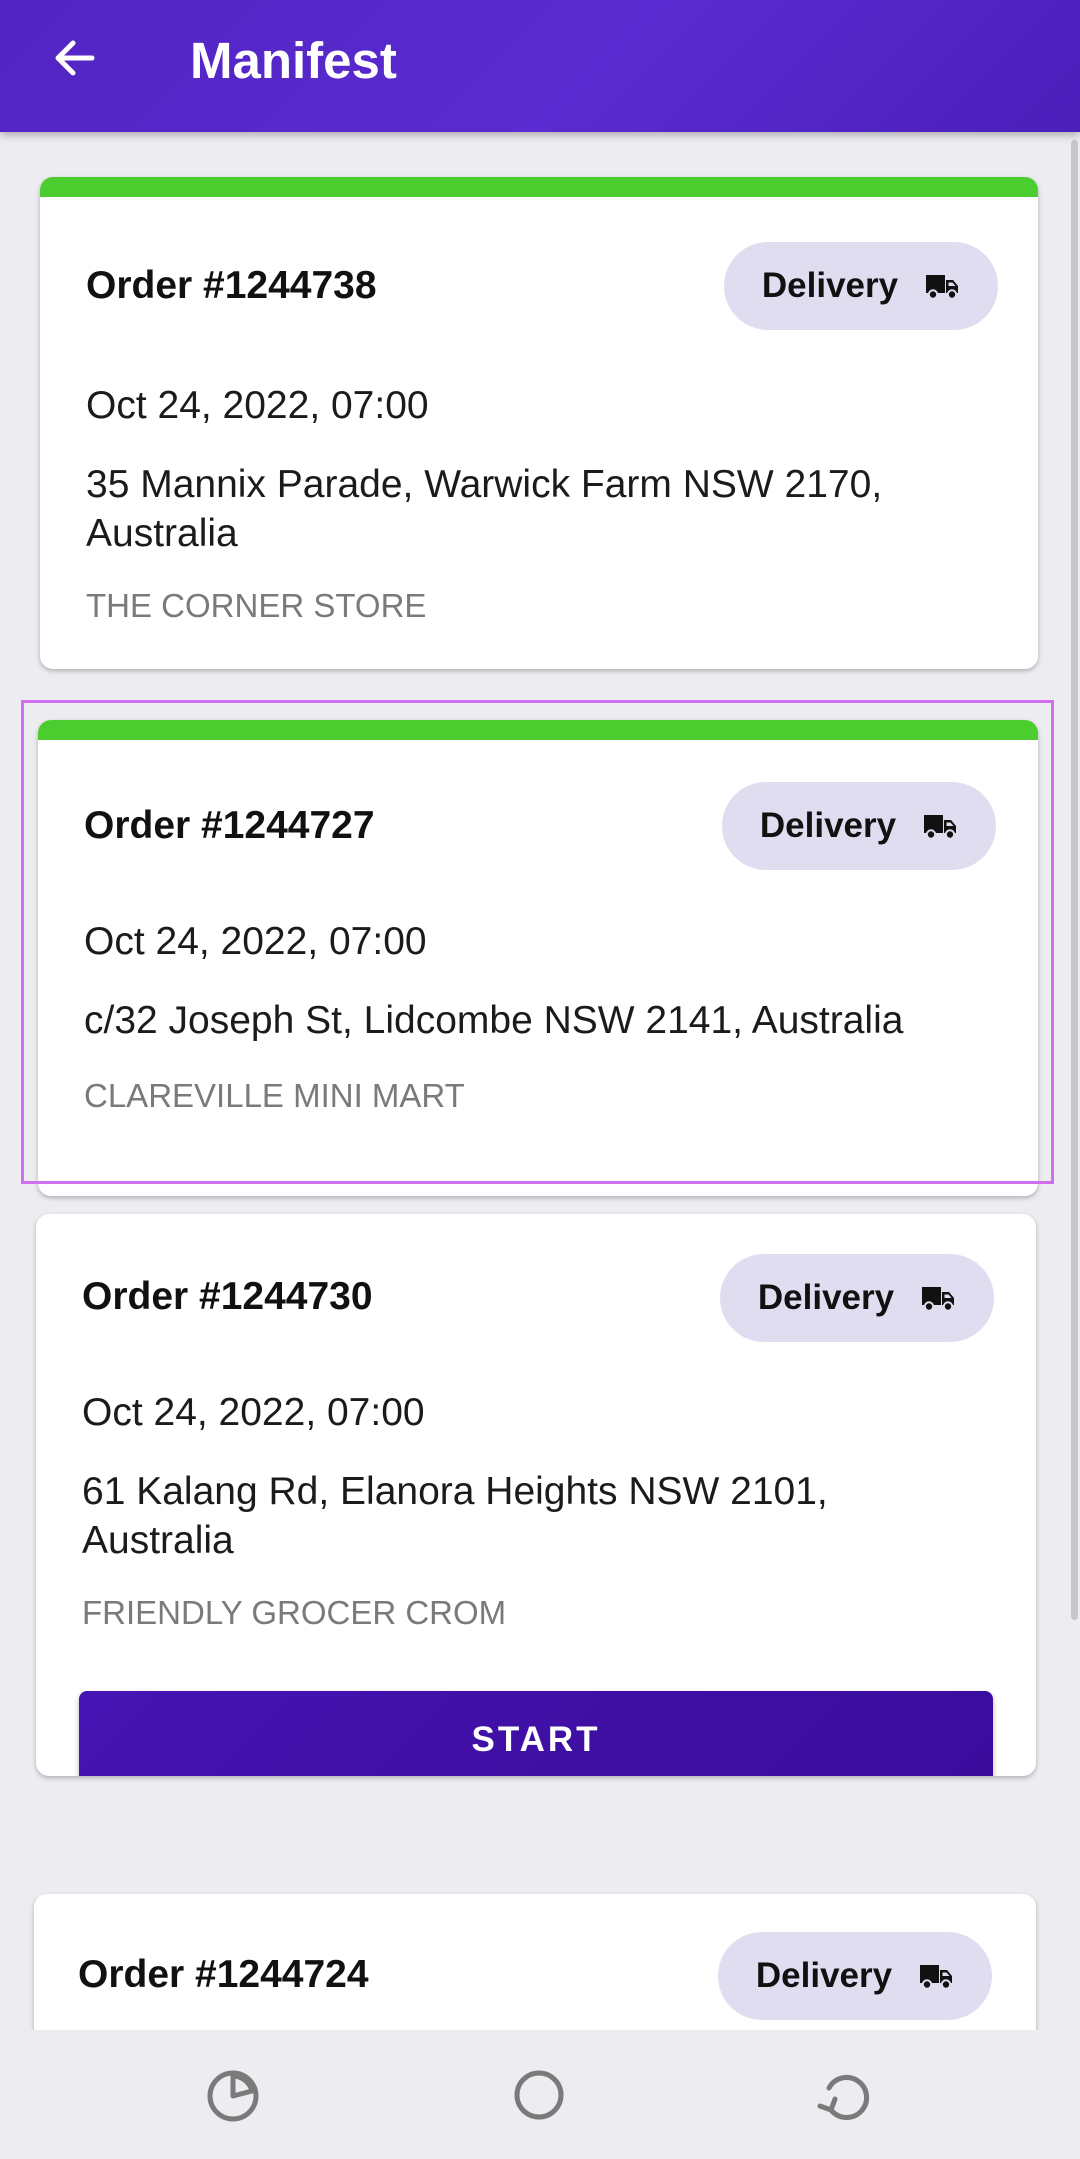 This screenshot has width=1080, height=2159. I want to click on order-number: Order #1244727, so click(229, 825).